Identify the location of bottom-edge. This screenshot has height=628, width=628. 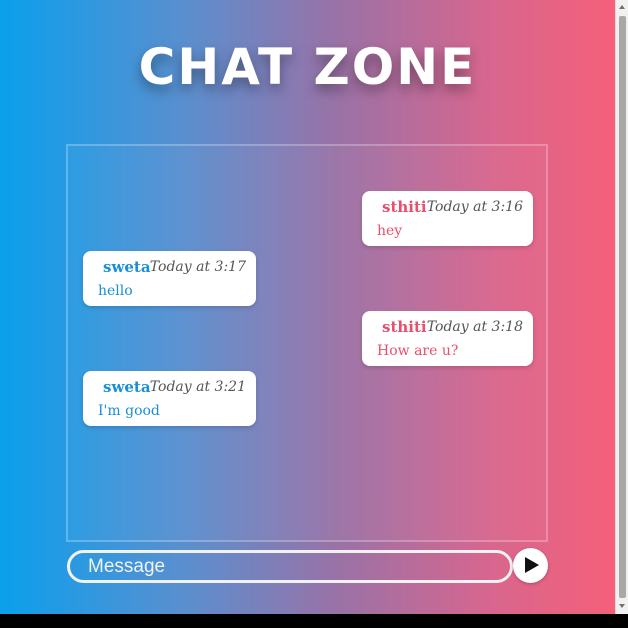
(314, 621).